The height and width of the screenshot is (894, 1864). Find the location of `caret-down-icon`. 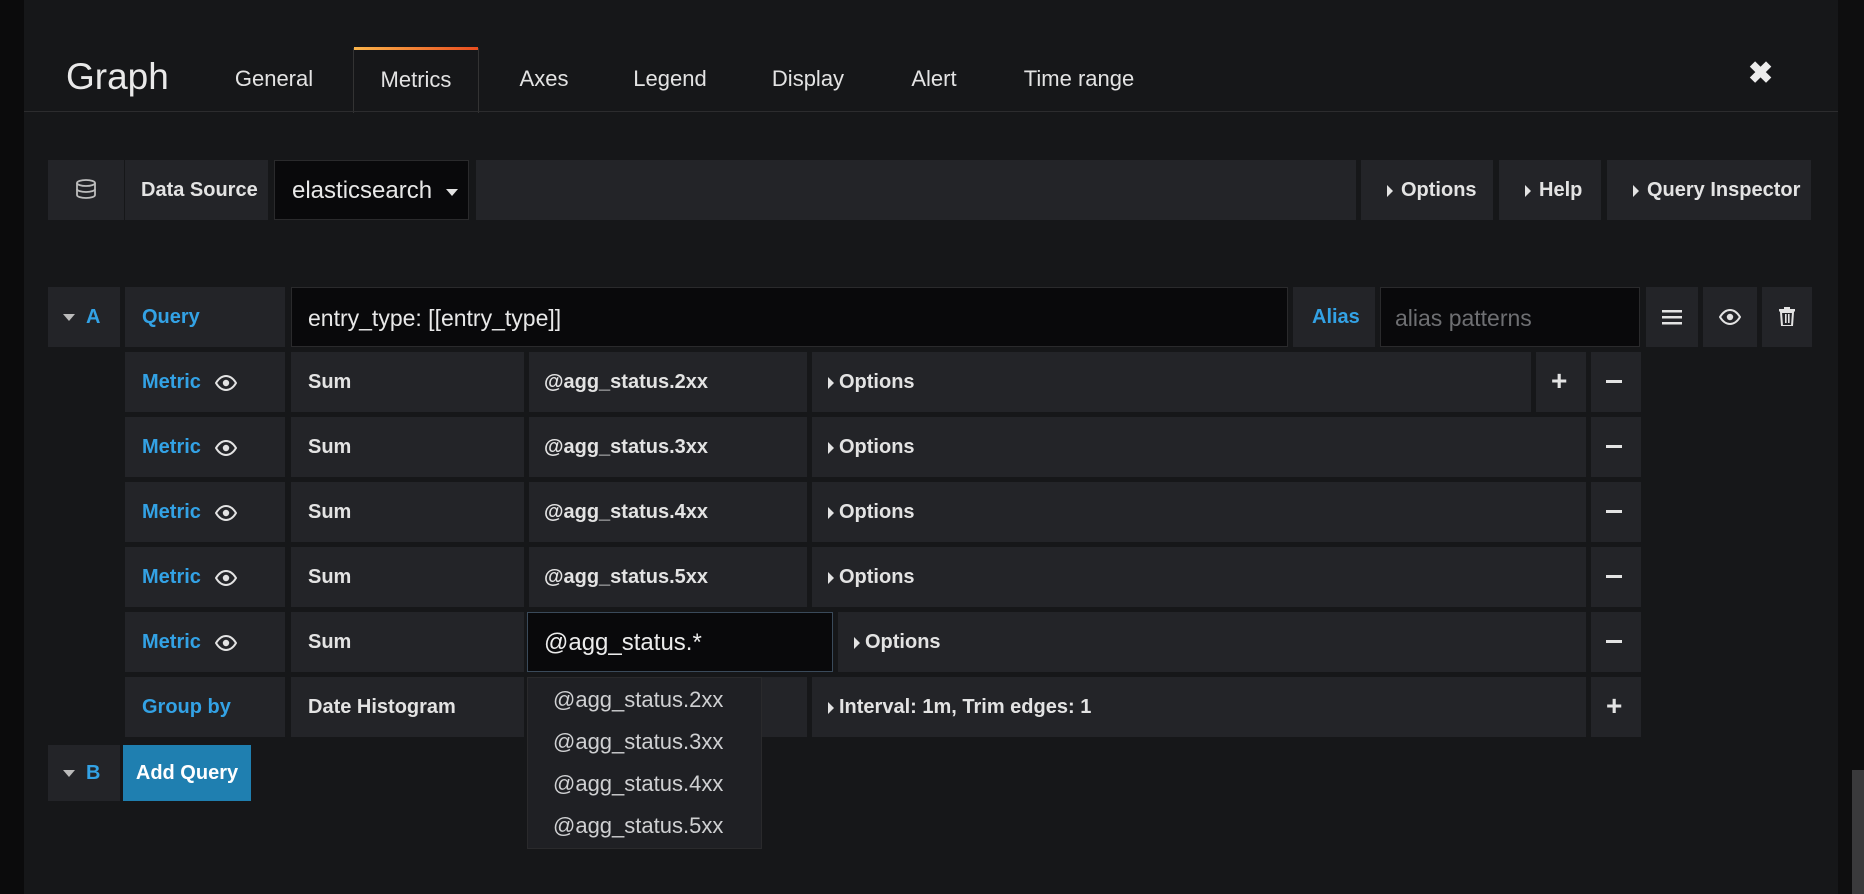

caret-down-icon is located at coordinates (452, 192).